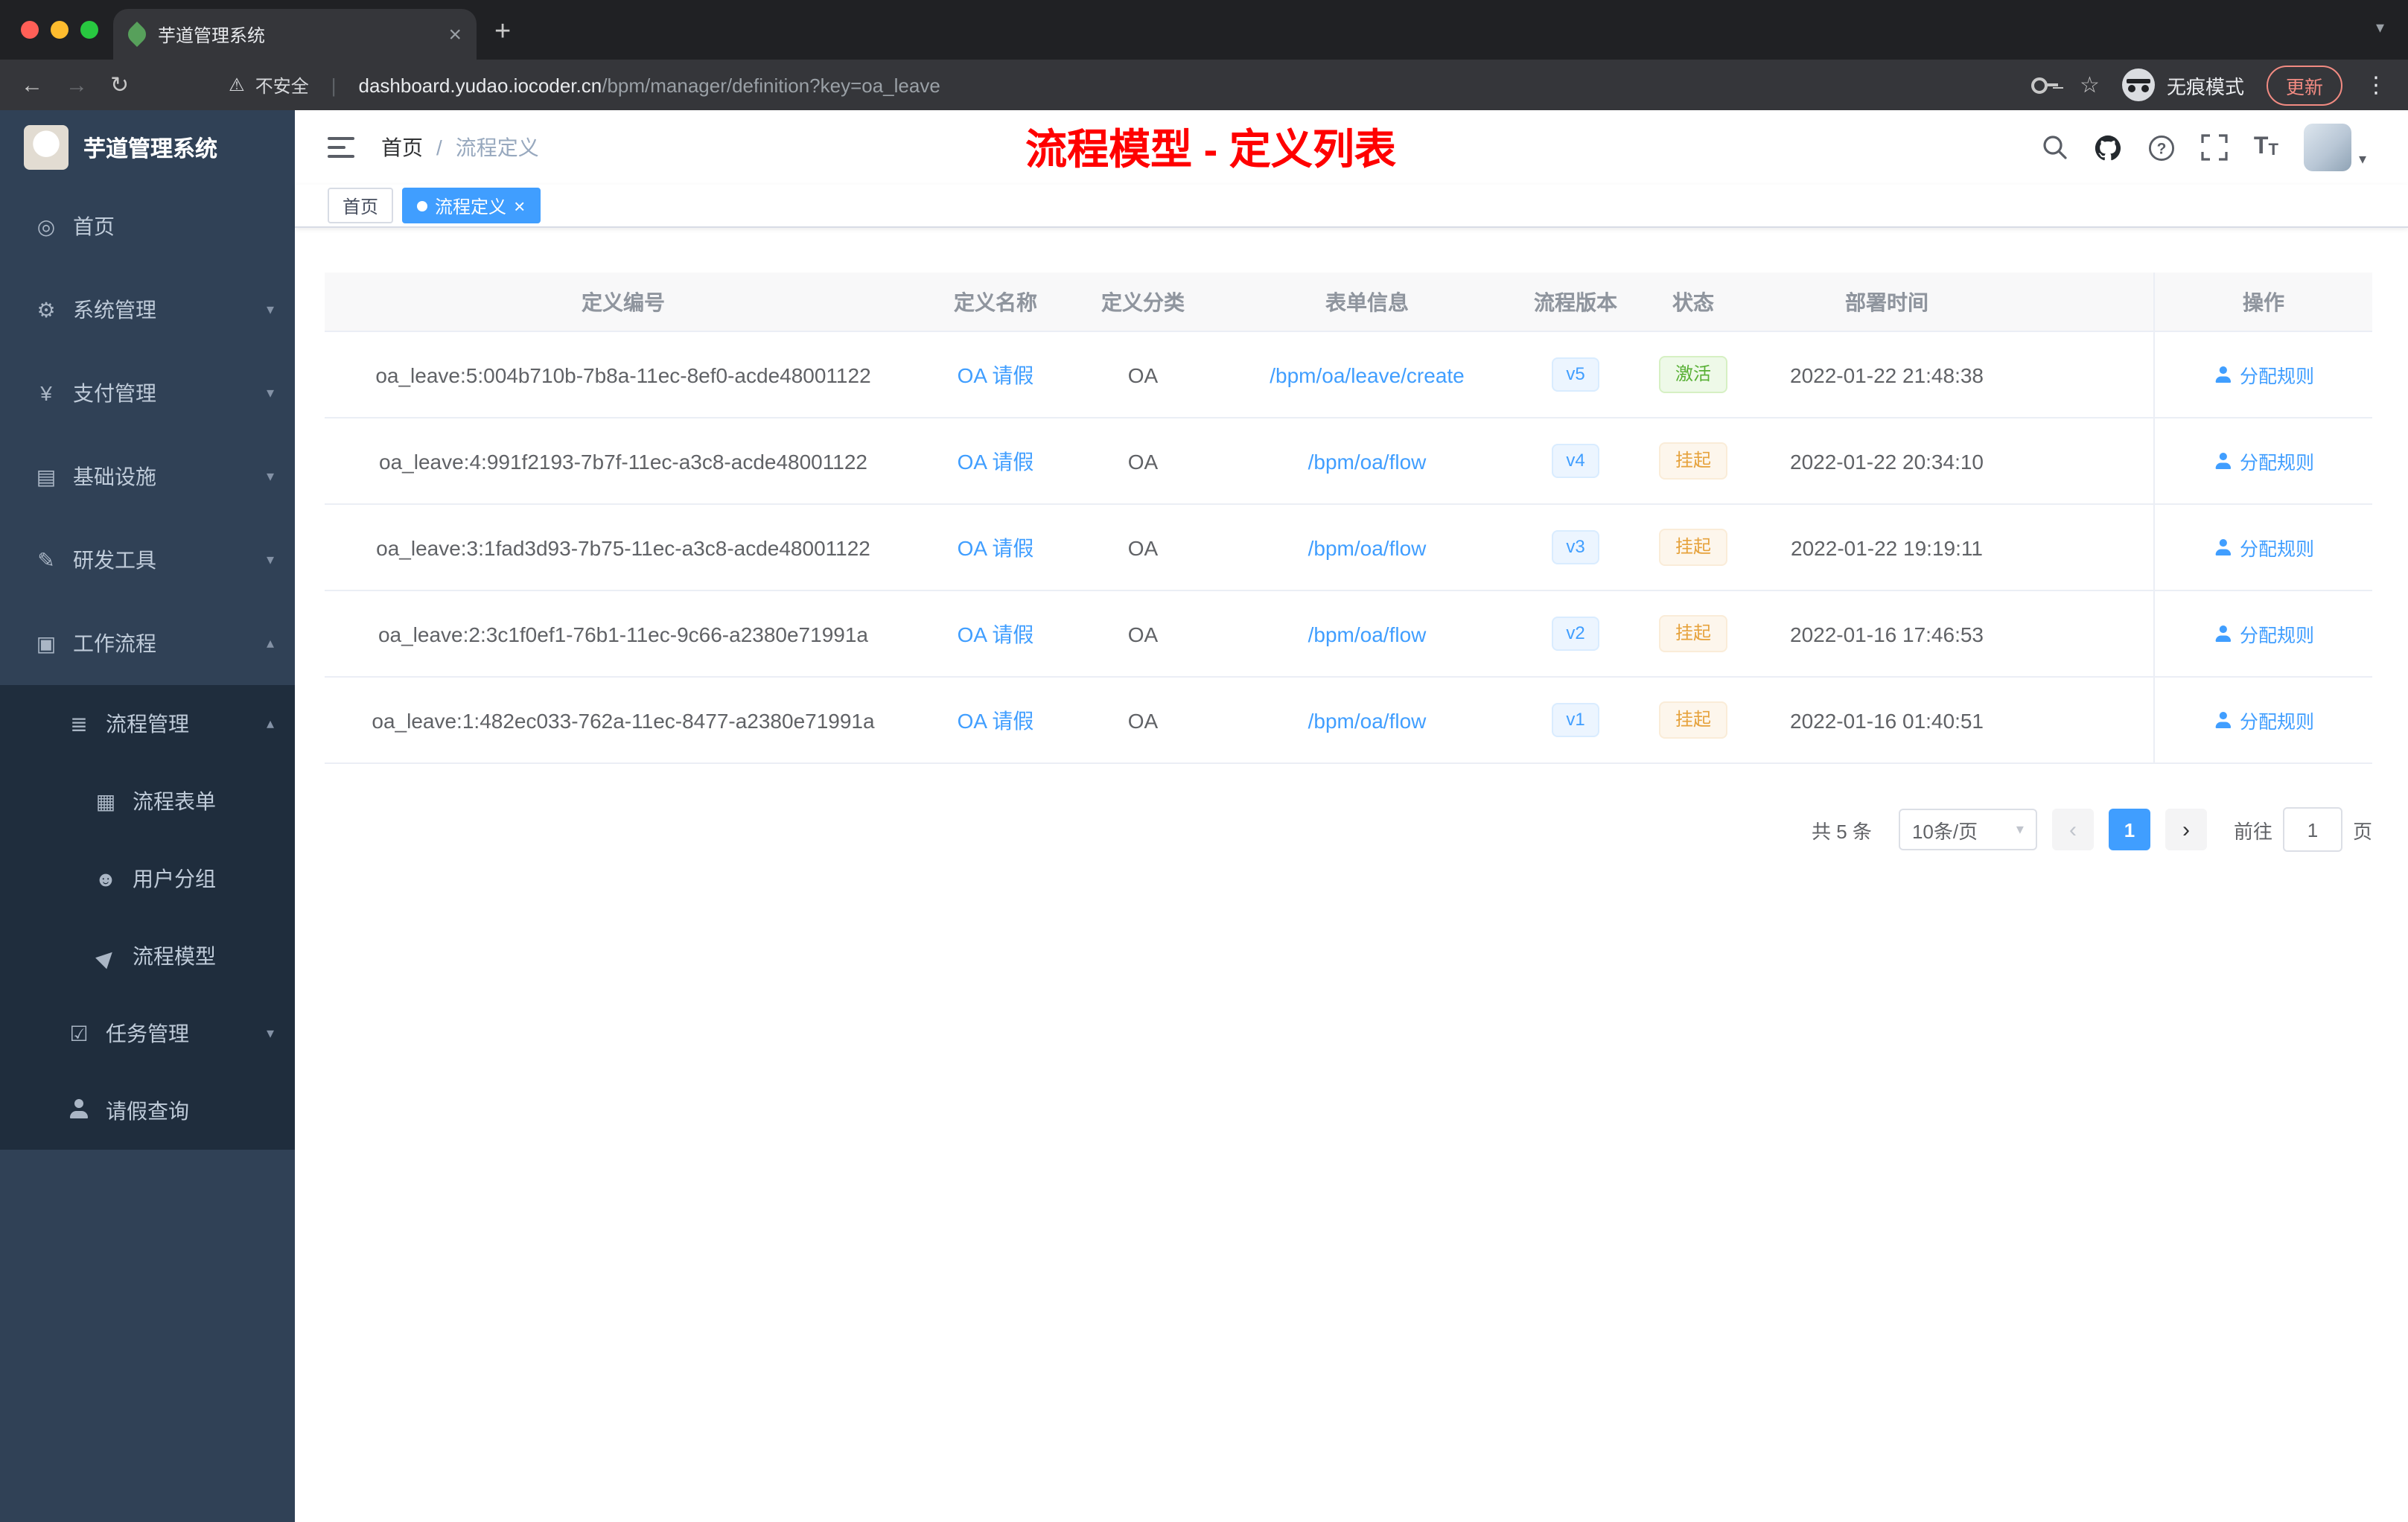 This screenshot has width=2408, height=1522. Describe the element at coordinates (2304, 85) in the screenshot. I see `update-button: 更新` at that location.